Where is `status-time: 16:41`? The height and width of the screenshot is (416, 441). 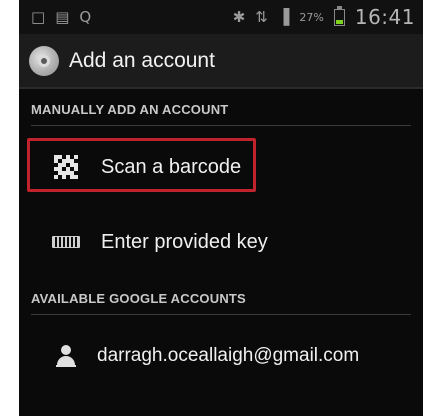 status-time: 16:41 is located at coordinates (384, 17).